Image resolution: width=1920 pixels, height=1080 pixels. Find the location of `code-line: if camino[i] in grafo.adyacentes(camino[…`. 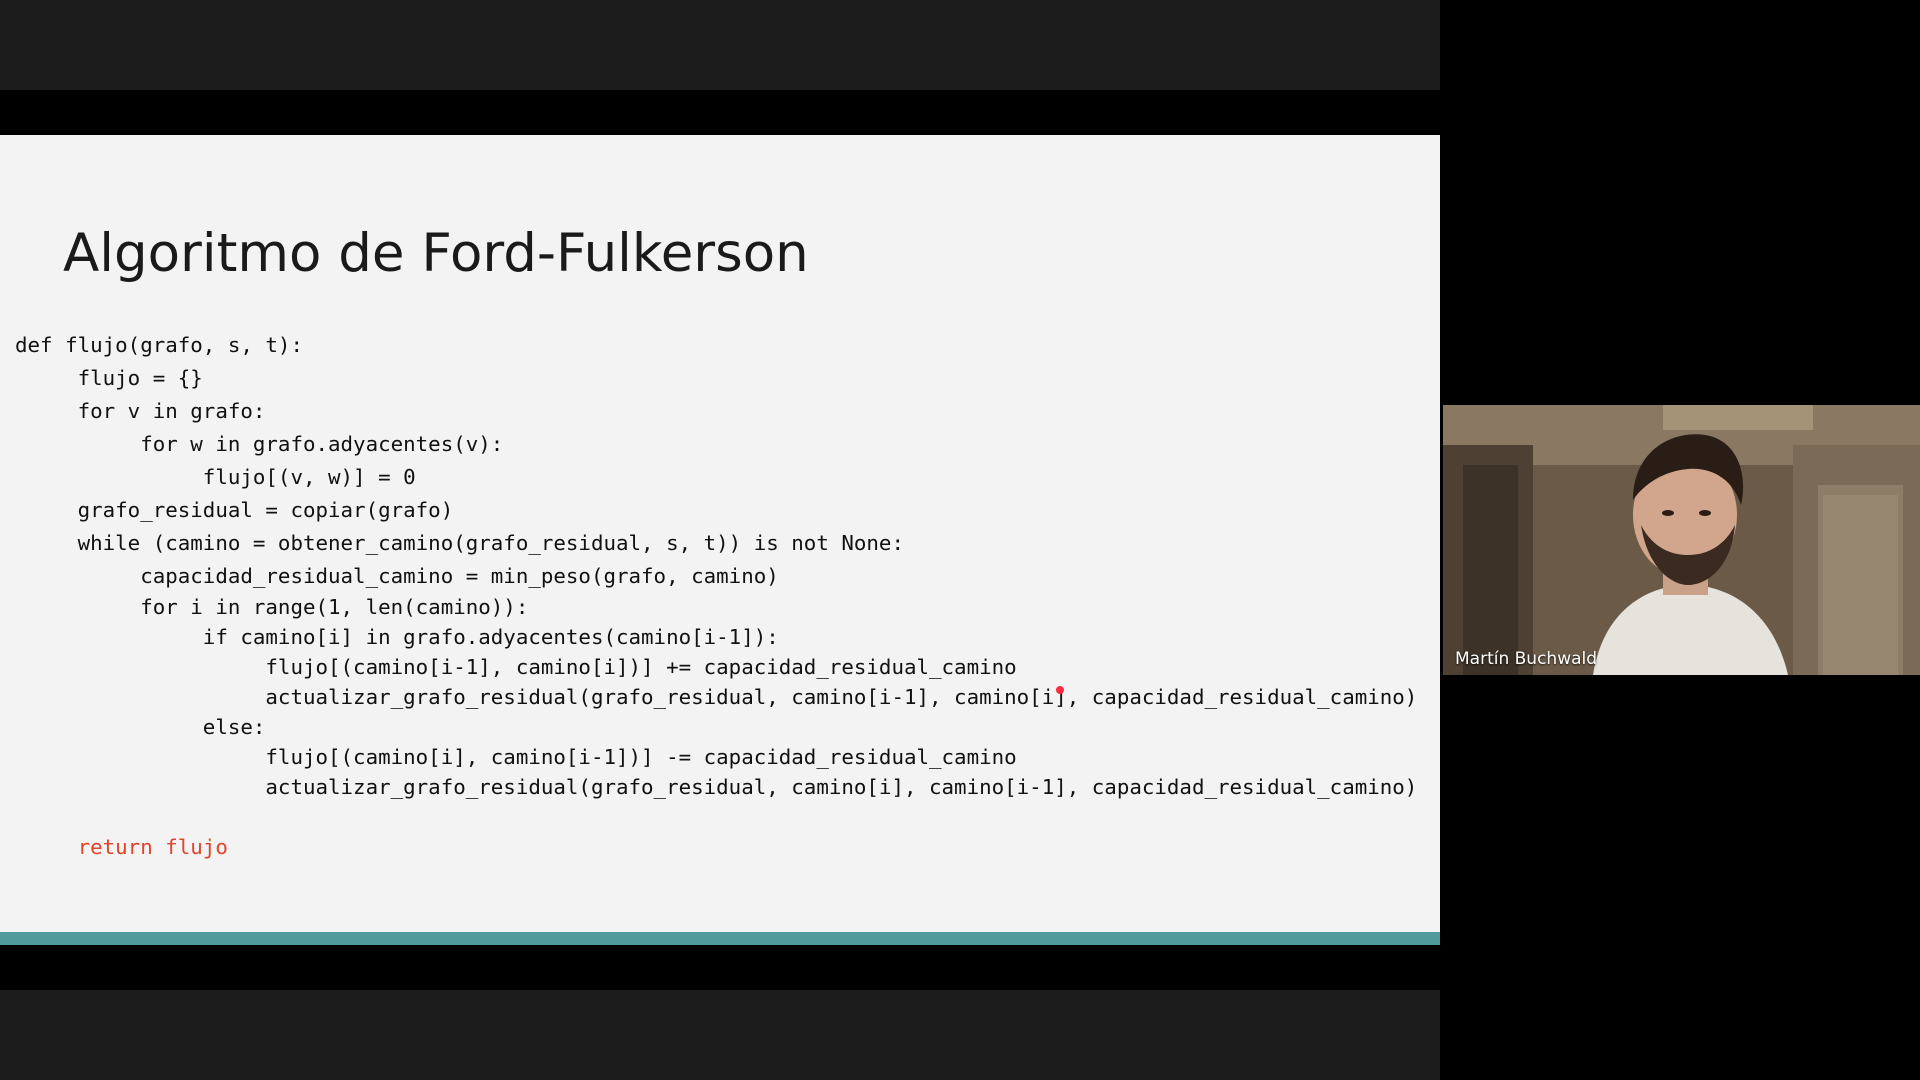

code-line: if camino[i] in grafo.adyacentes(camino[… is located at coordinates (397, 637).